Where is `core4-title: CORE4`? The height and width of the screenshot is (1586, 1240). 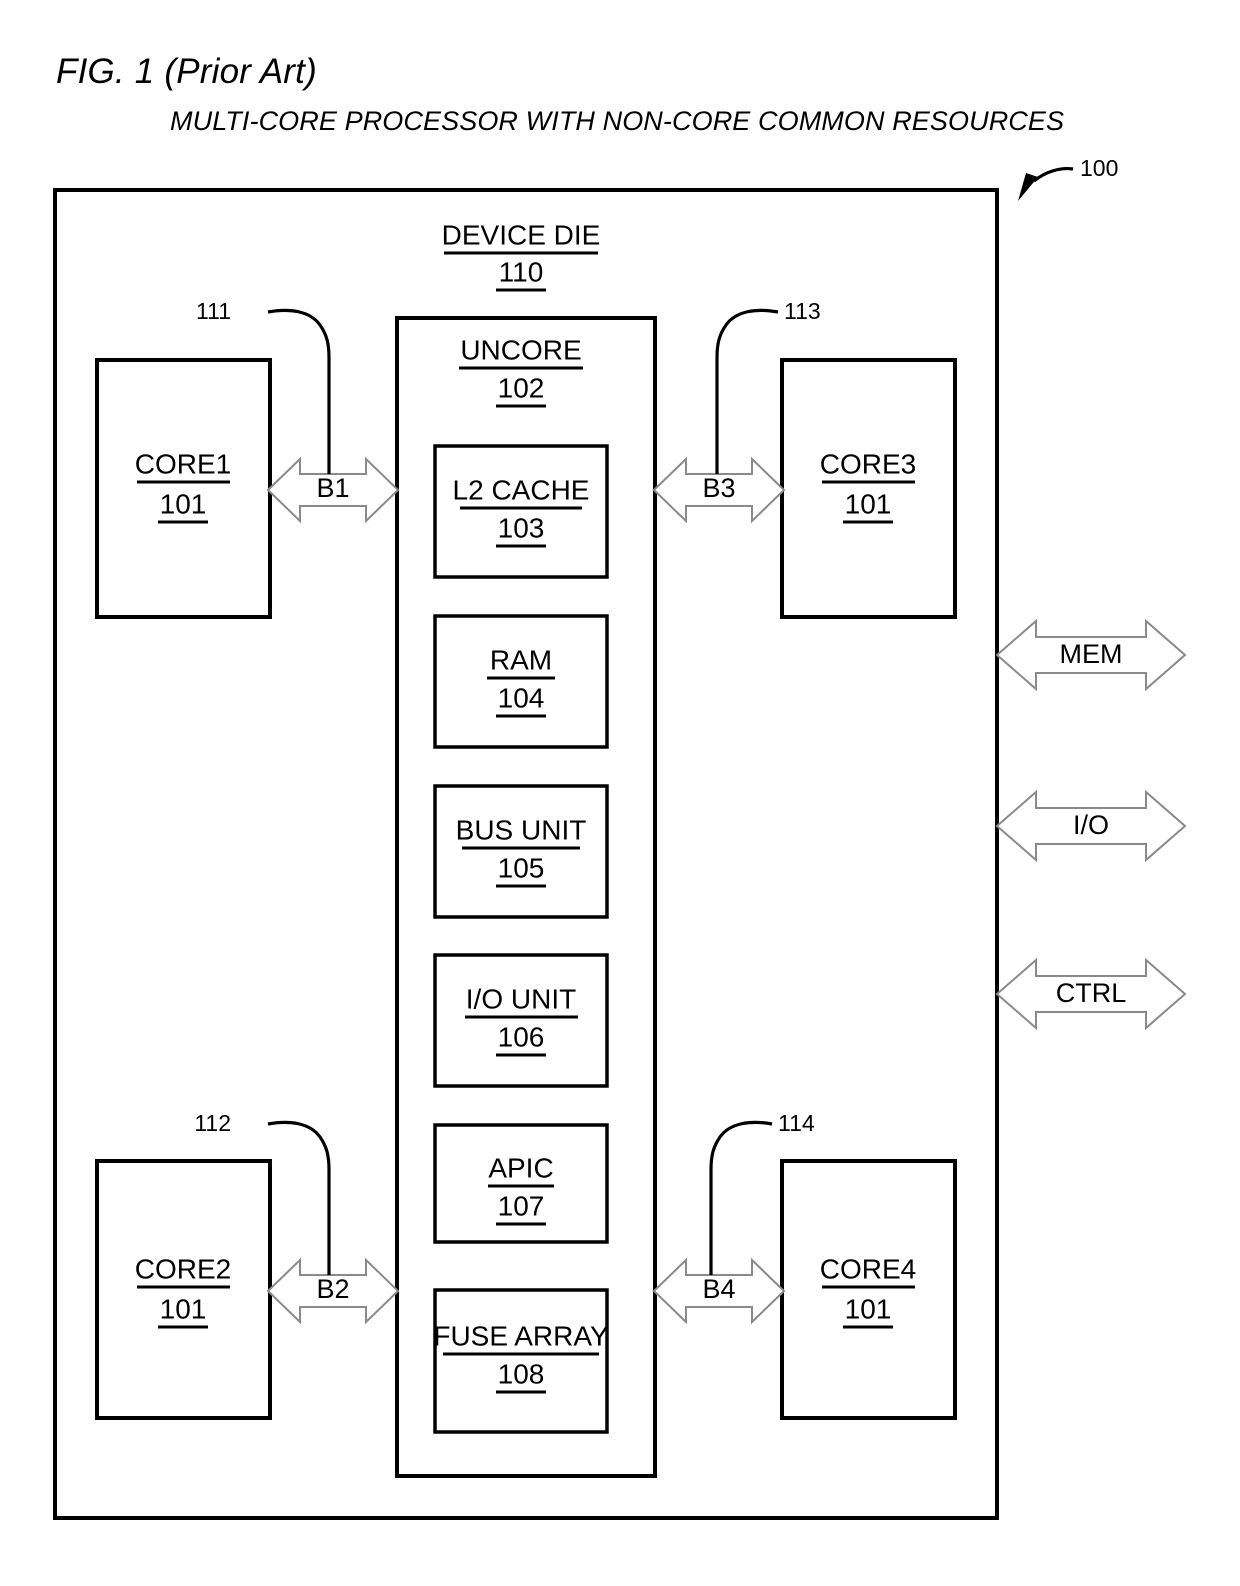
core4-title: CORE4 is located at coordinates (868, 1268).